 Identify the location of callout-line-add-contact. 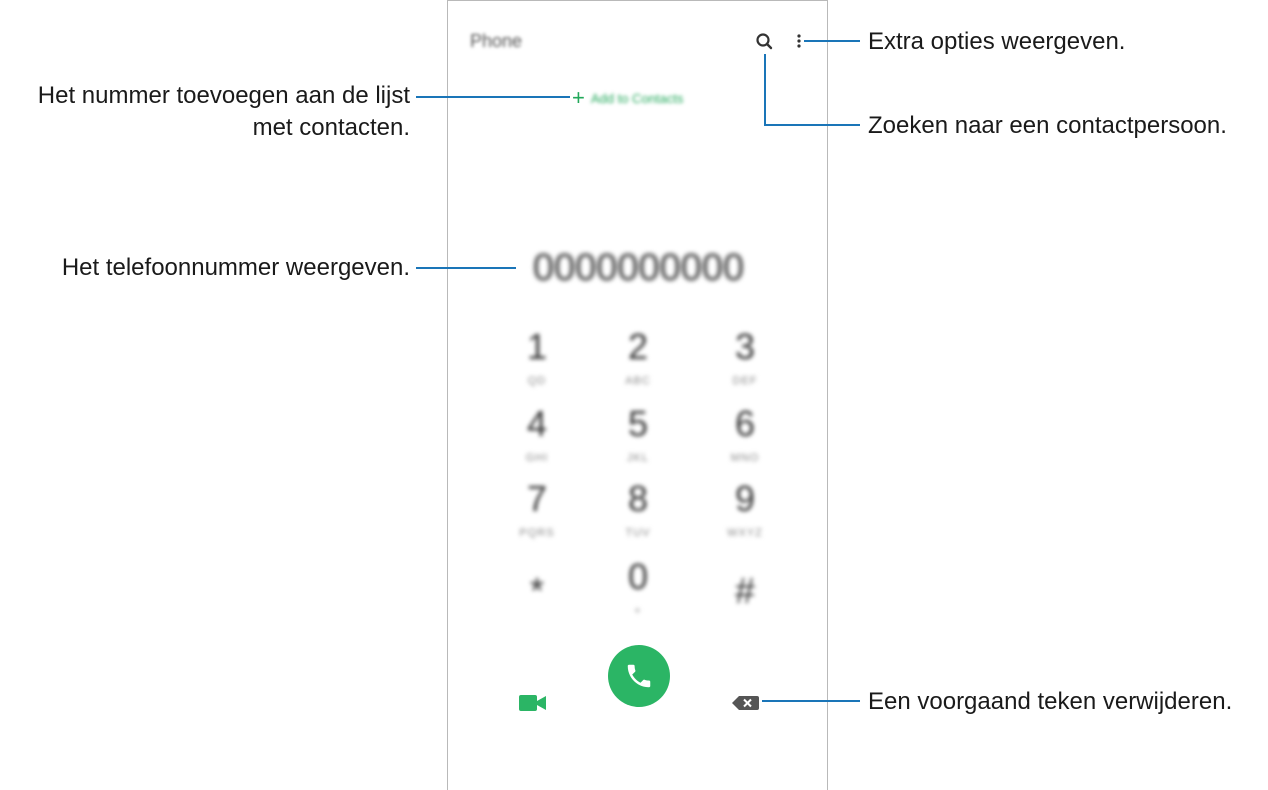
(493, 97).